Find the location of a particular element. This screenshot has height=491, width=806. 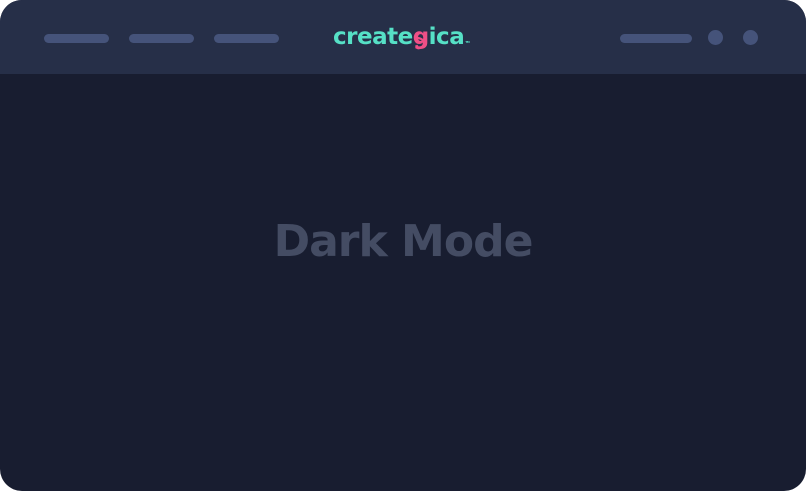

brand-logo: create g ica TM is located at coordinates (401, 37).